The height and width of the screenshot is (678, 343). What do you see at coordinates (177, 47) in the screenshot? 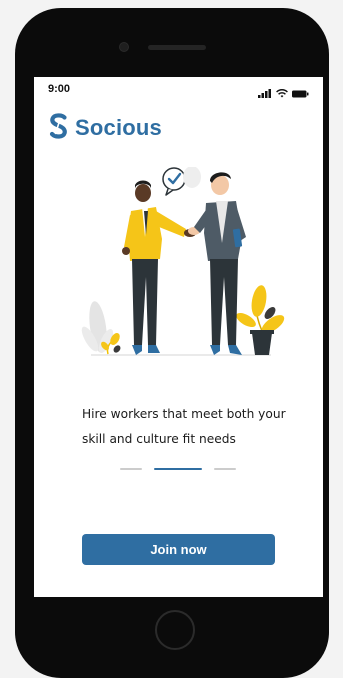
I see `earpiece-speaker` at bounding box center [177, 47].